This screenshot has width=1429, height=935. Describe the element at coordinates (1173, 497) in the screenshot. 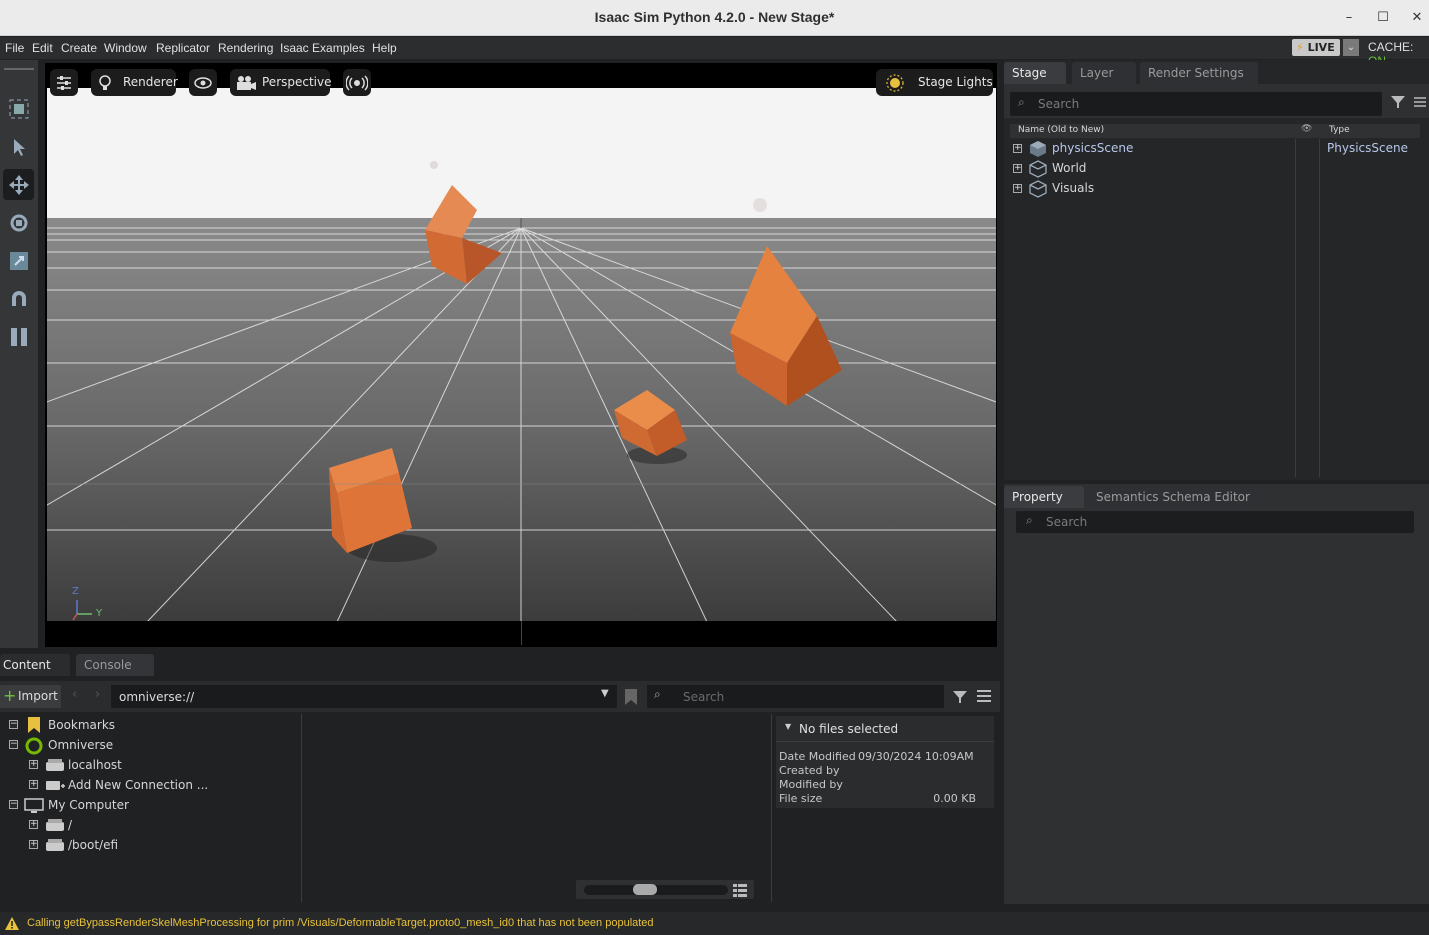

I see `tab-semantics-schema-editor: Semantics Schema Editor` at that location.